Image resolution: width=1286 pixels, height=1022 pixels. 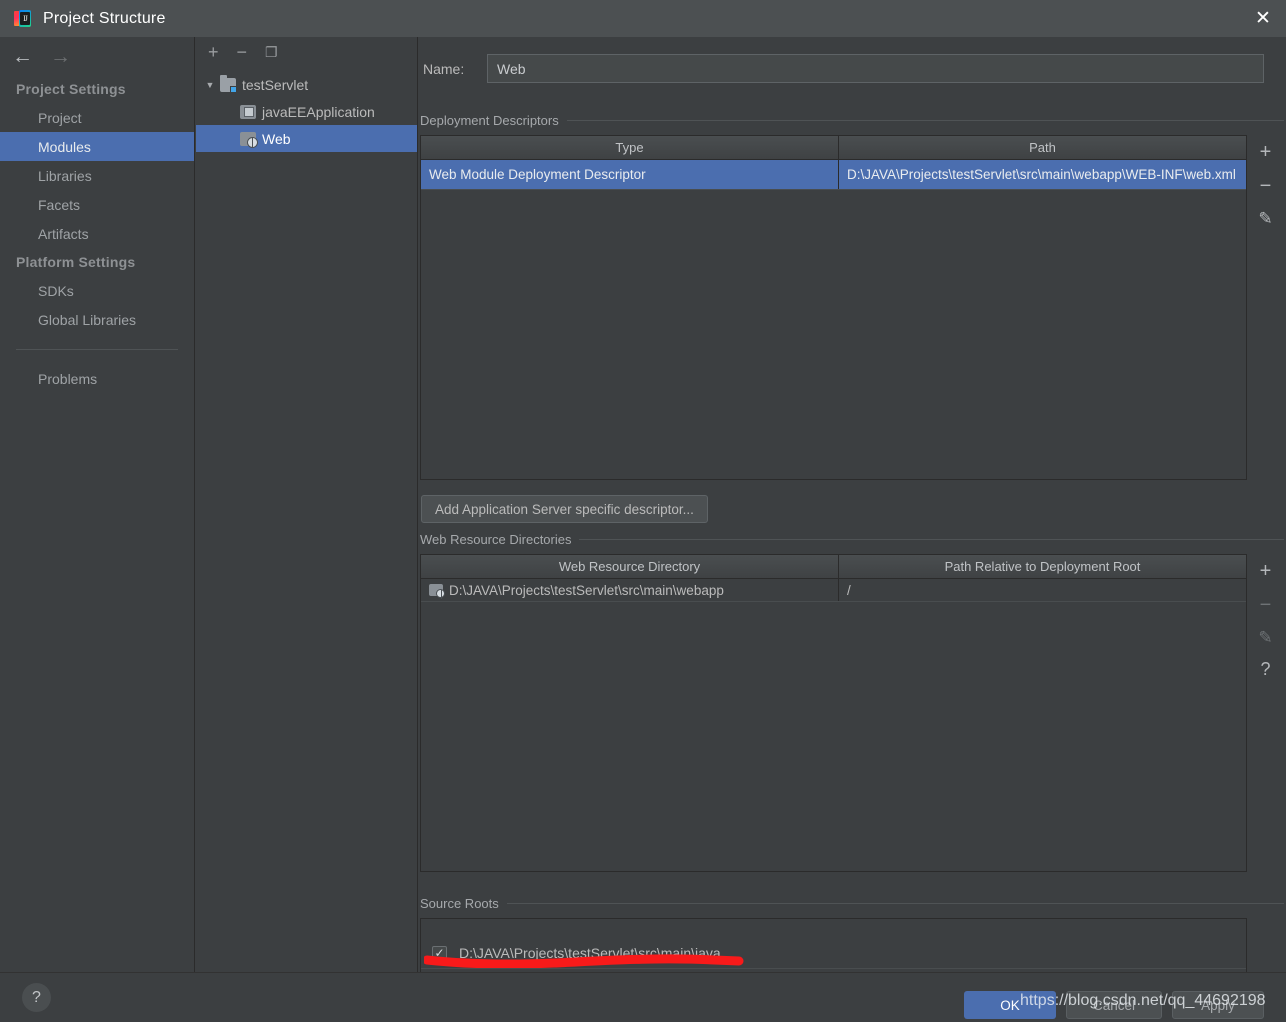 What do you see at coordinates (97, 290) in the screenshot?
I see `sidebar-item-sdks: SDKs` at bounding box center [97, 290].